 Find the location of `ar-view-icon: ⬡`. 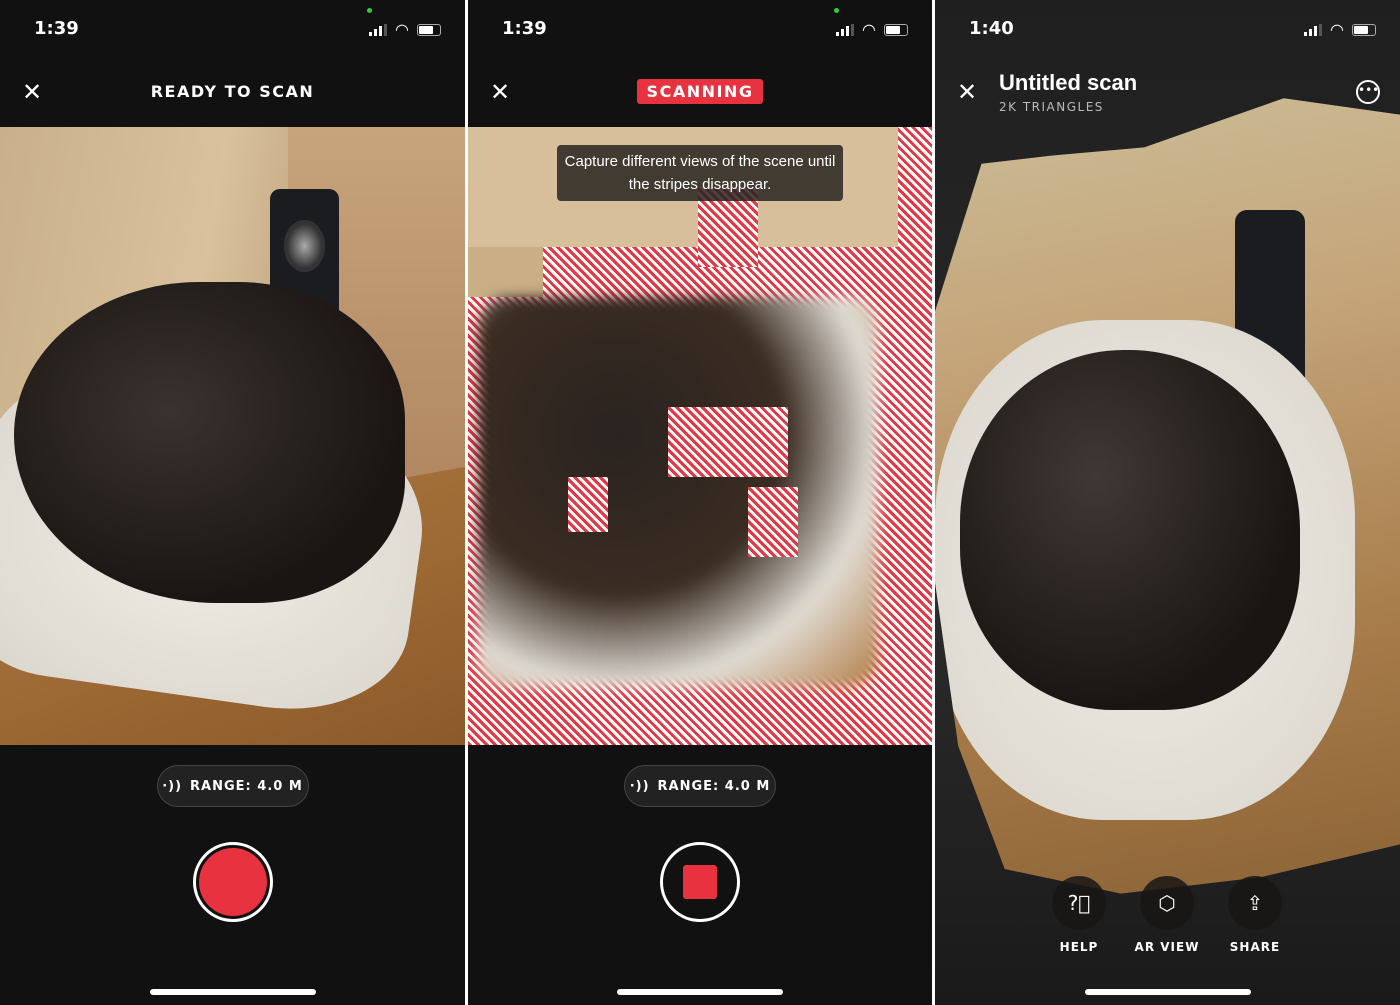

ar-view-icon: ⬡ is located at coordinates (1167, 903).